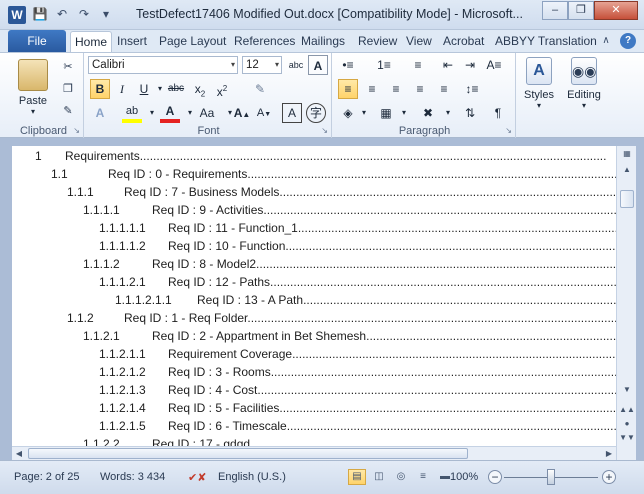  What do you see at coordinates (546, 41) in the screenshot?
I see `tab-abbyy-translation: ABBYY Translation` at bounding box center [546, 41].